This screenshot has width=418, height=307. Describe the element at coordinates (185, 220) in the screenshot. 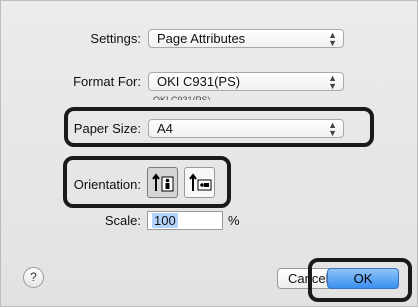

I see `scale-input: 100` at that location.